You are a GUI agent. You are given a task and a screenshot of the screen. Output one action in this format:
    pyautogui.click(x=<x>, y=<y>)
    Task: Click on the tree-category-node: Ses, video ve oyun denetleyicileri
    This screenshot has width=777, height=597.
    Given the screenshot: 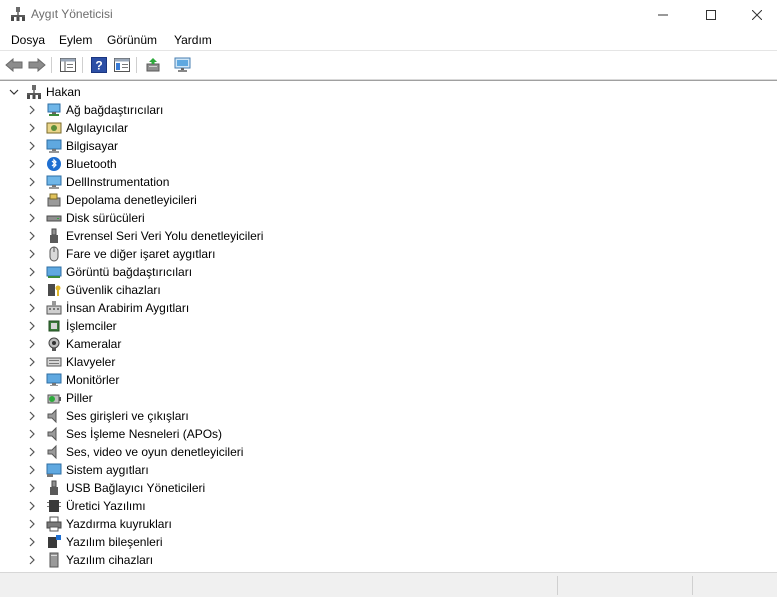 What is the action you would take?
    pyautogui.click(x=134, y=452)
    